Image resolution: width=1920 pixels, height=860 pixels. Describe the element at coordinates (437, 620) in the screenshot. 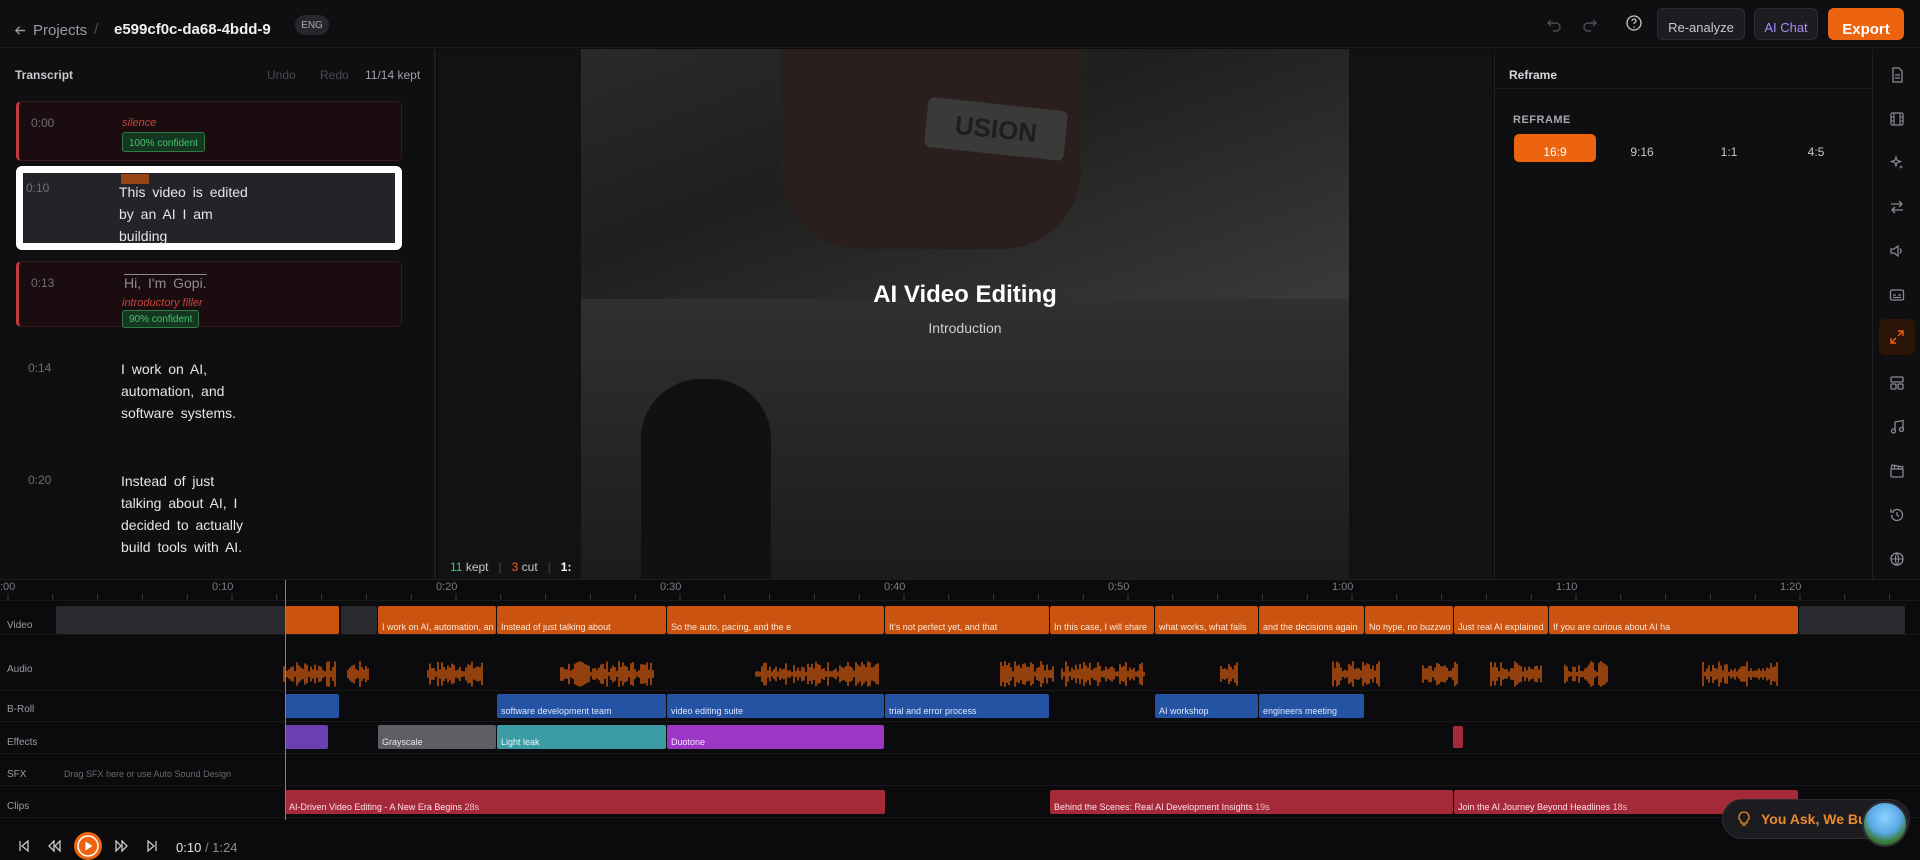

I see `video-clip: I work on AI, automation, an` at that location.